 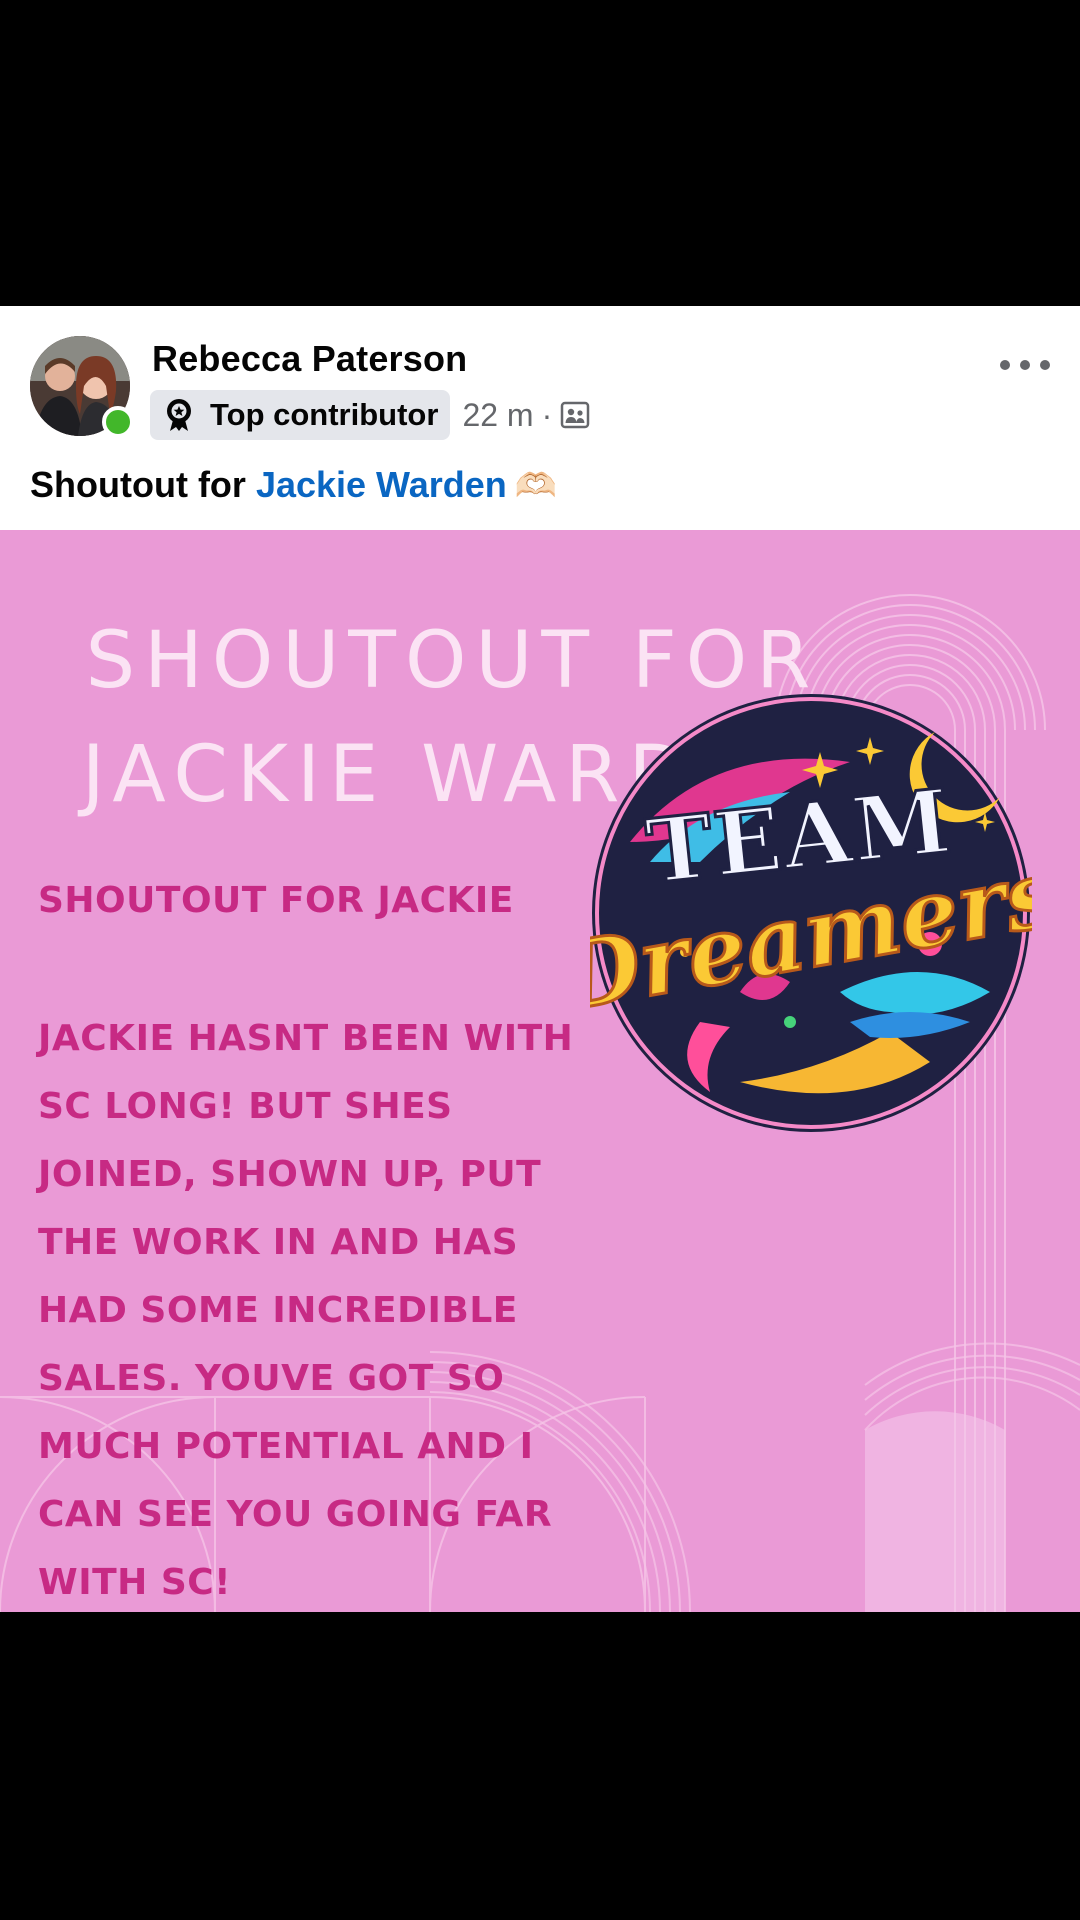 What do you see at coordinates (143, 484) in the screenshot?
I see `caption-text: Shoutout for` at bounding box center [143, 484].